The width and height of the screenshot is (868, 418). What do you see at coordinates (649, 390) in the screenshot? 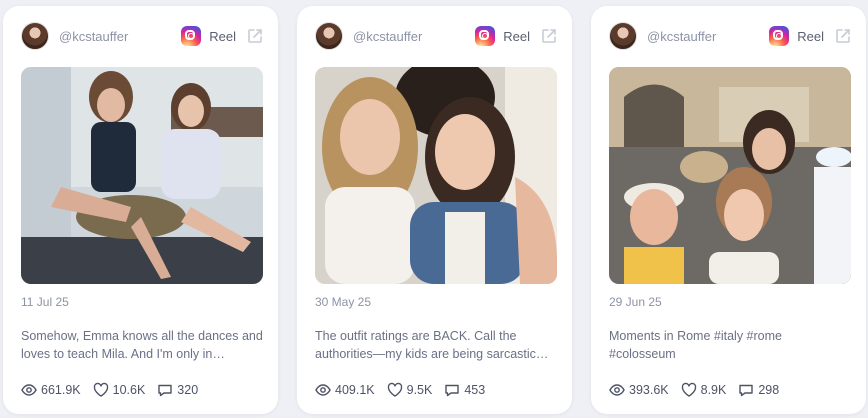
I see `views-count: 393.6K` at bounding box center [649, 390].